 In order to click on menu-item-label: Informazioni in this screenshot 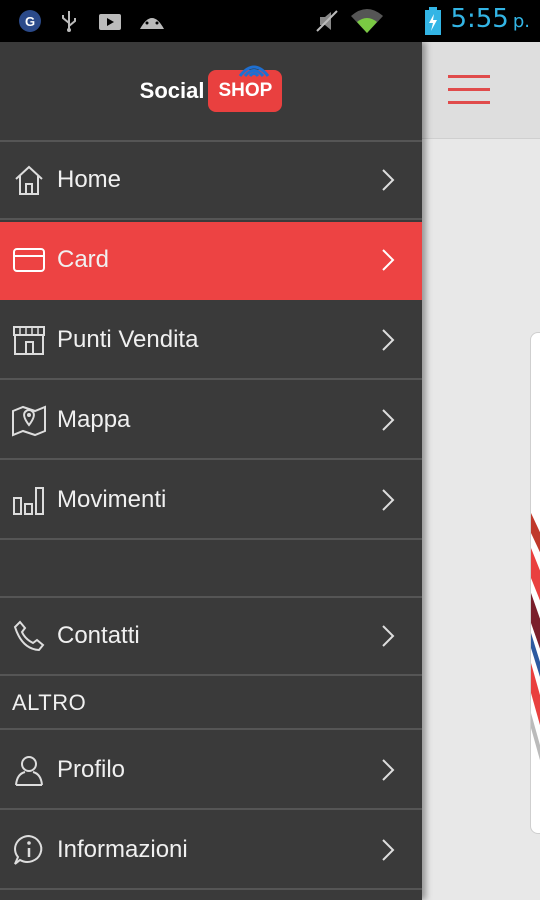, I will do `click(122, 849)`.